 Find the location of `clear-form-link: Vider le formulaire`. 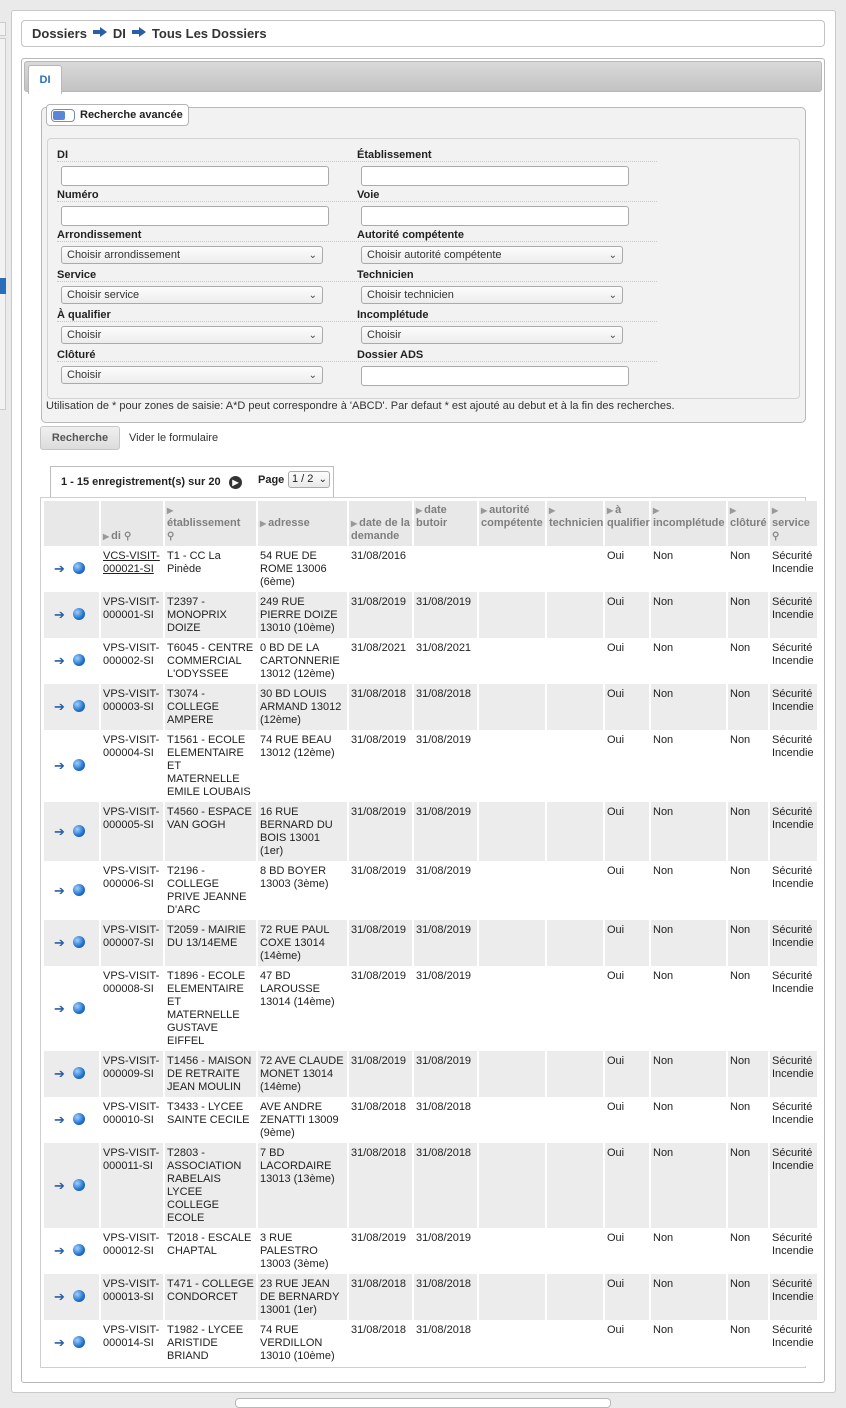

clear-form-link: Vider le formulaire is located at coordinates (173, 438).